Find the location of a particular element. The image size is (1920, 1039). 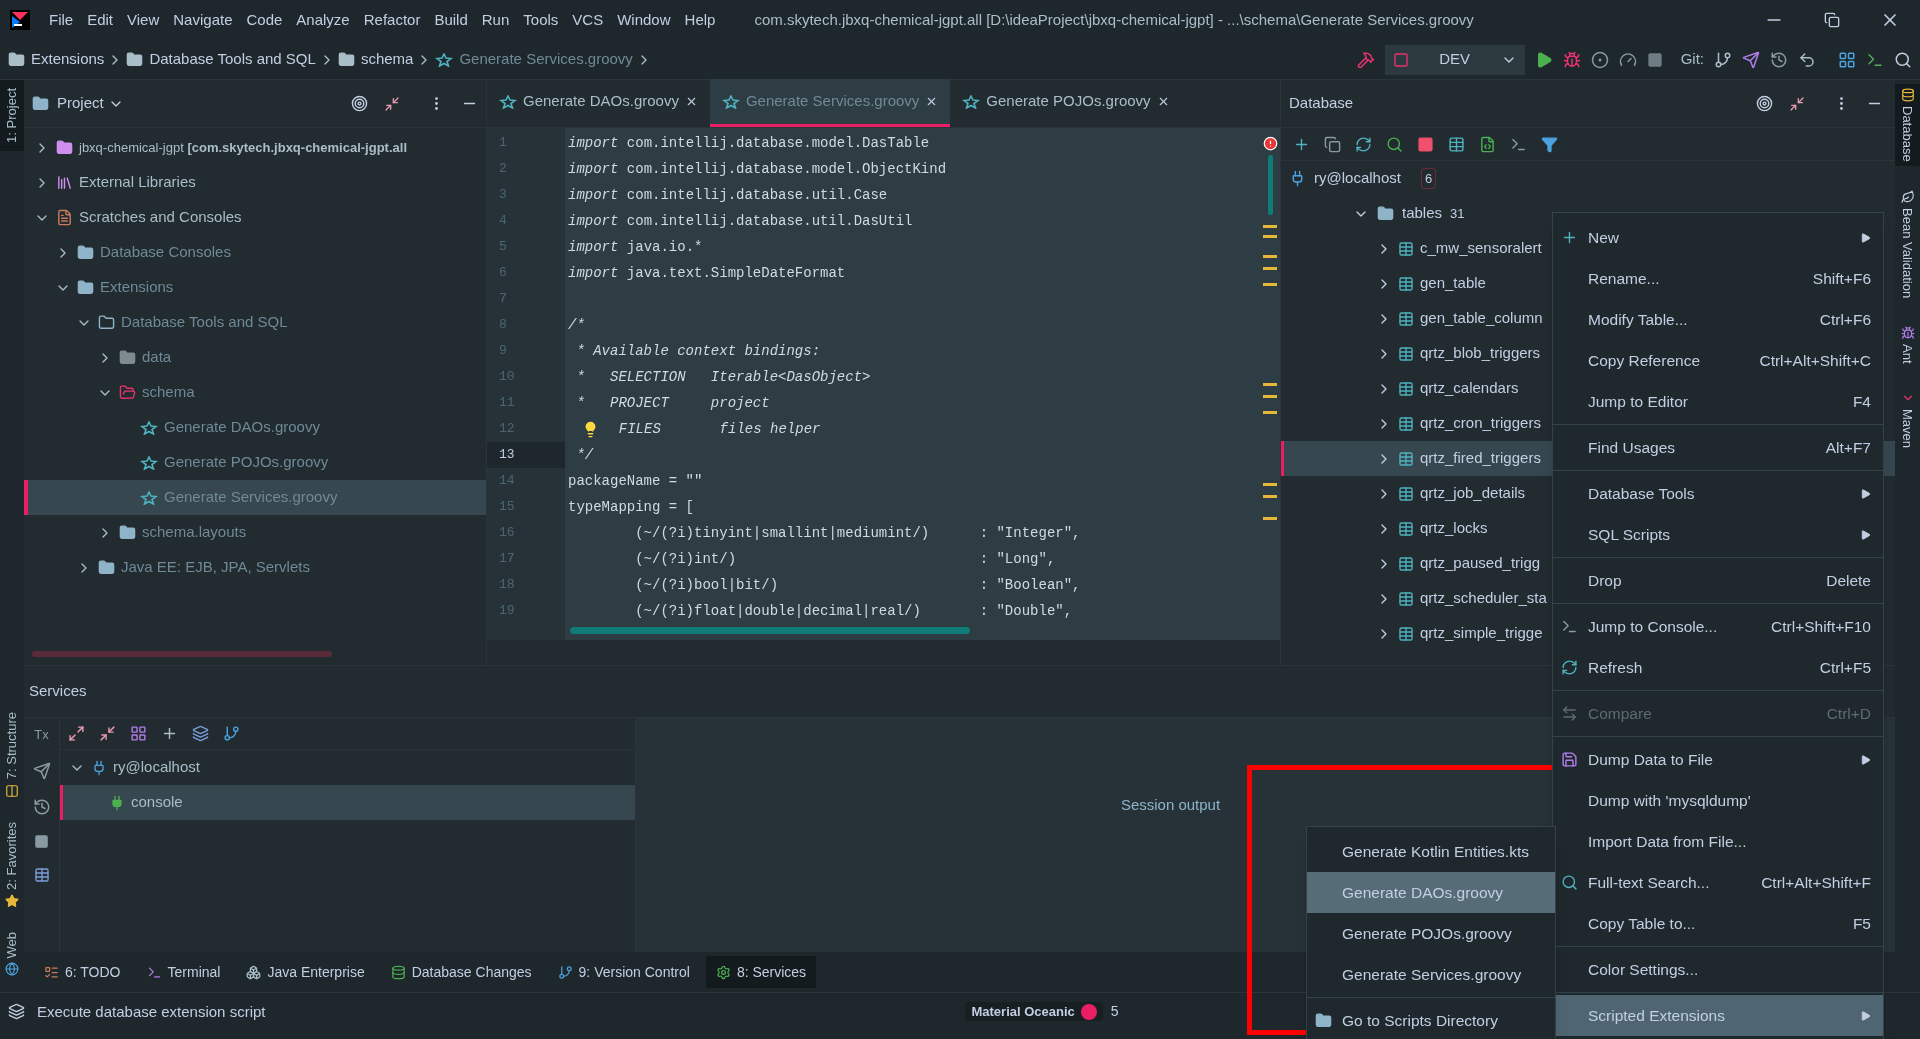

line-number: 8 is located at coordinates (503, 325).